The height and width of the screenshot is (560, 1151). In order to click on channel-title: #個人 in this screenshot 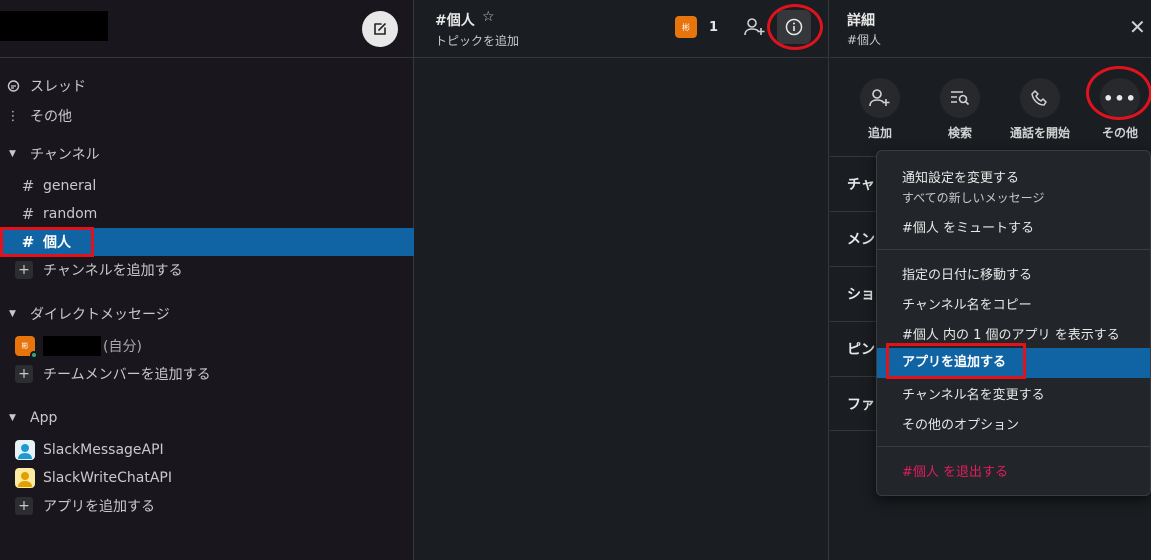, I will do `click(455, 20)`.